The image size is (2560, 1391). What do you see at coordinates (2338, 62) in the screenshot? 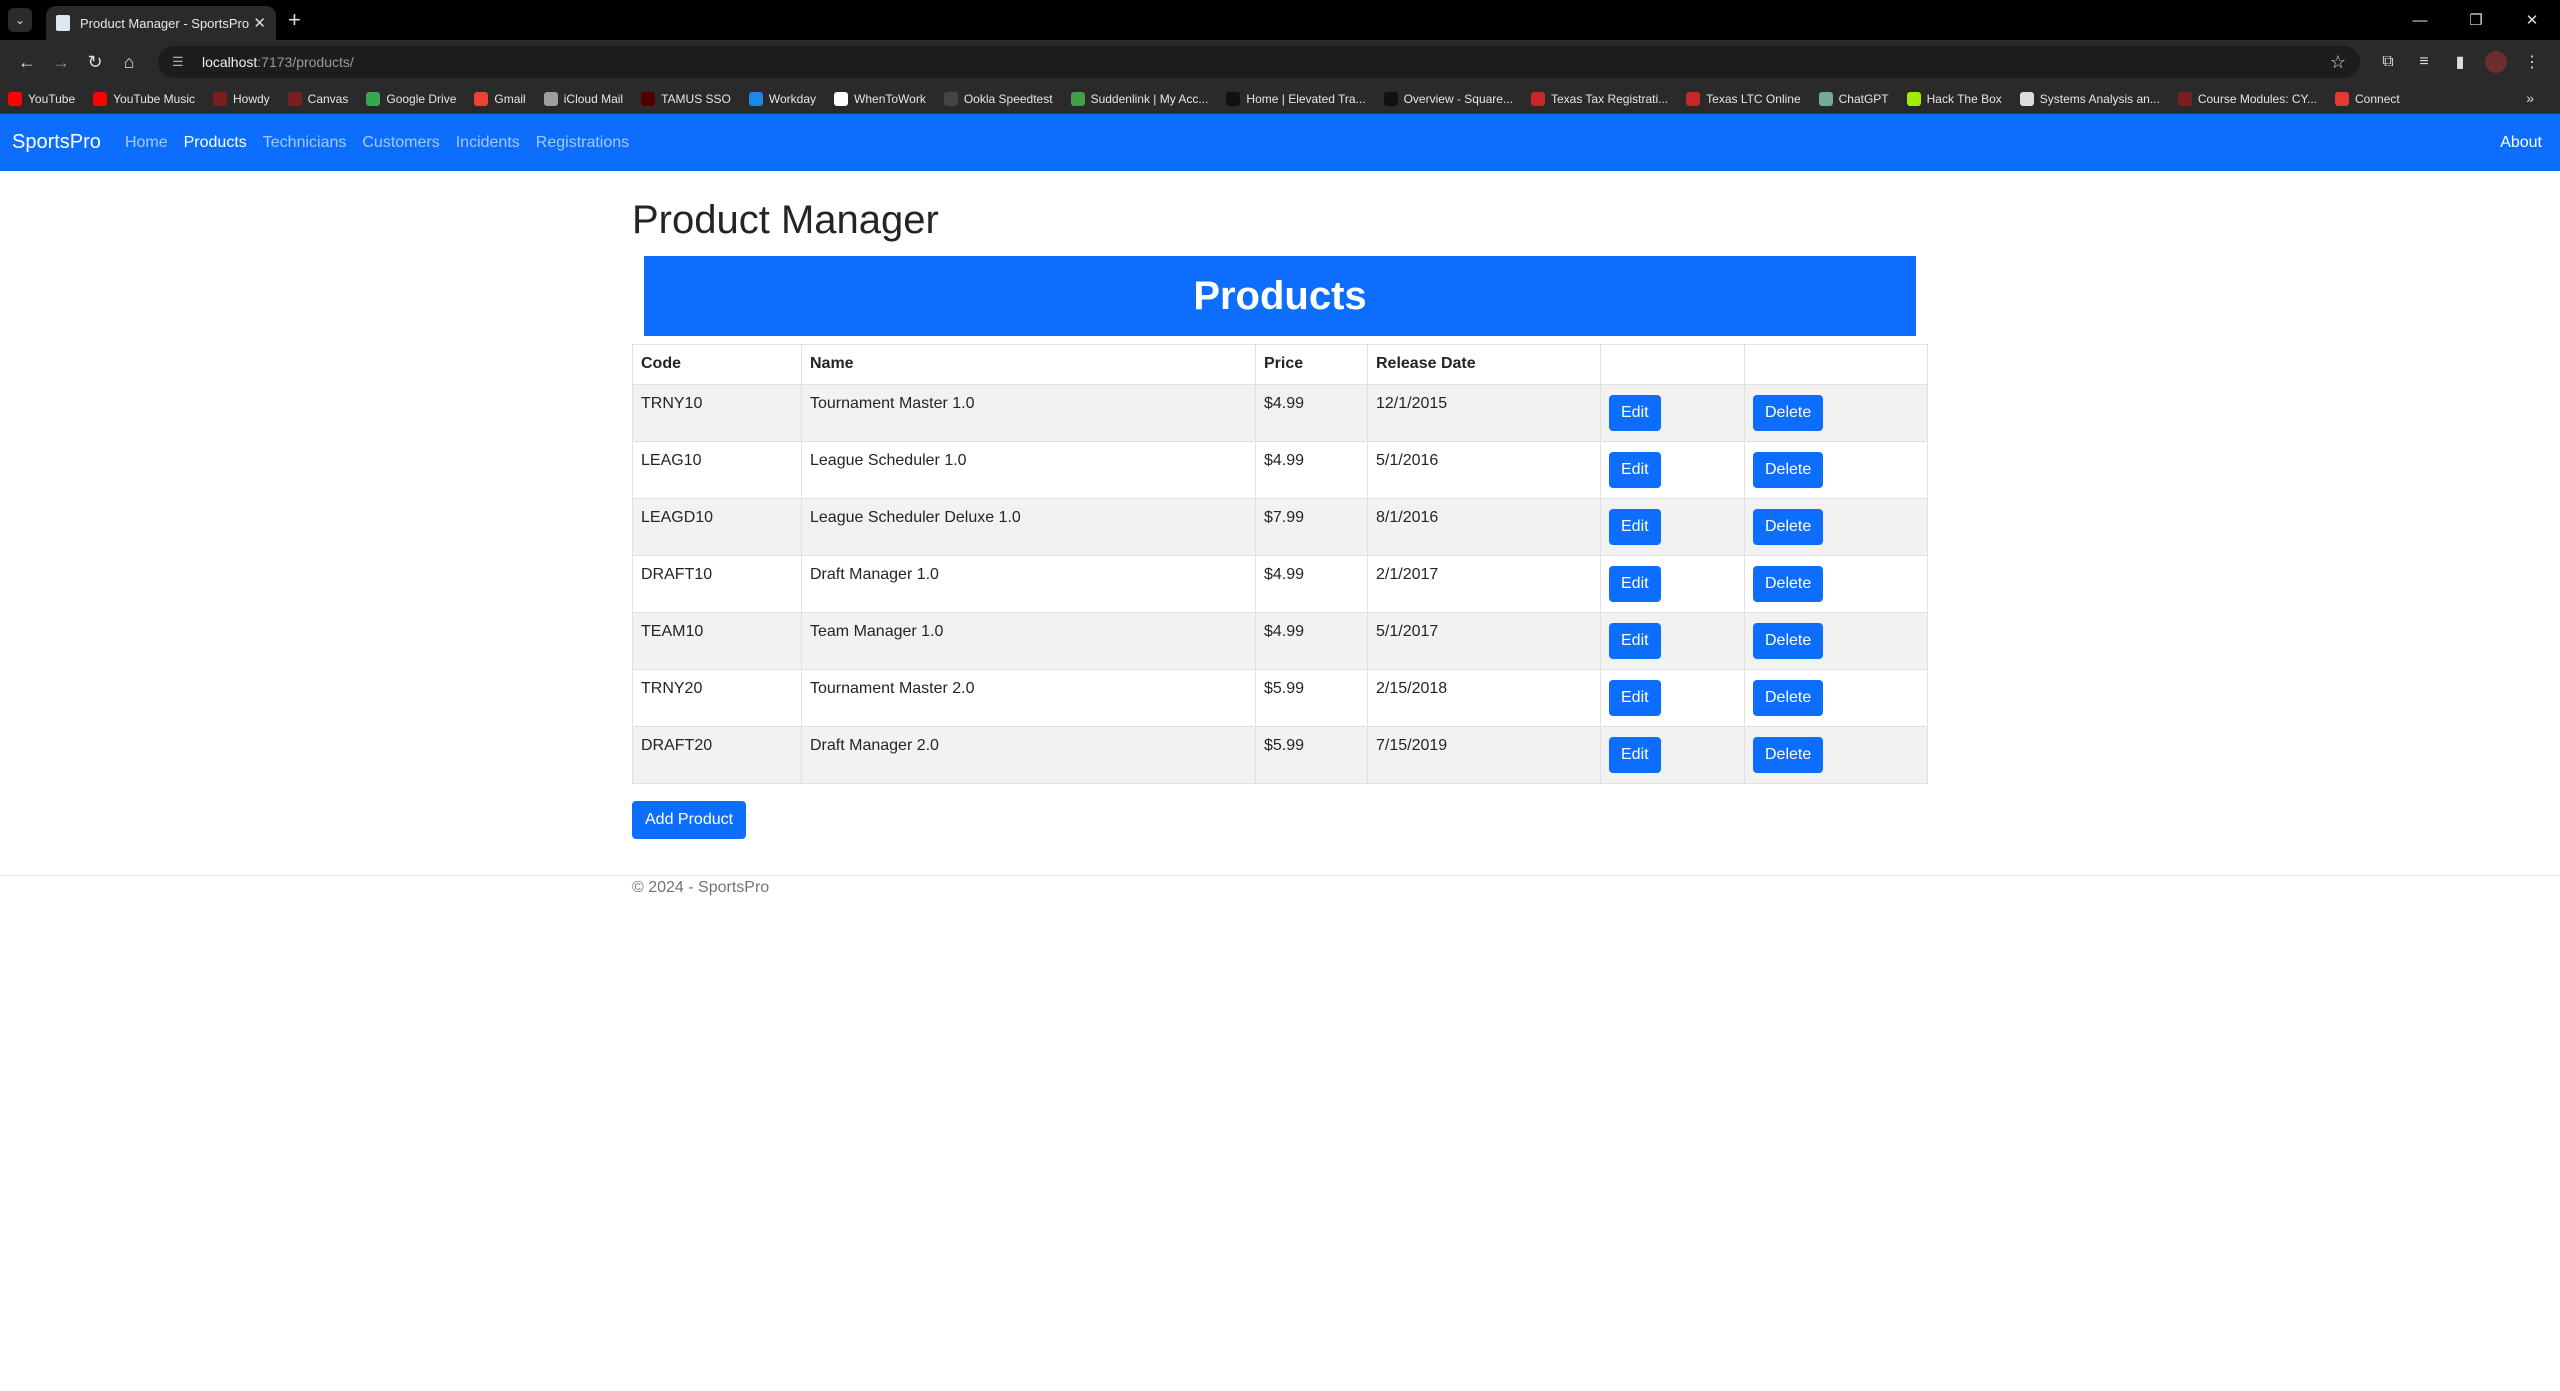
I see `bookmark-star-icon: ☆` at bounding box center [2338, 62].